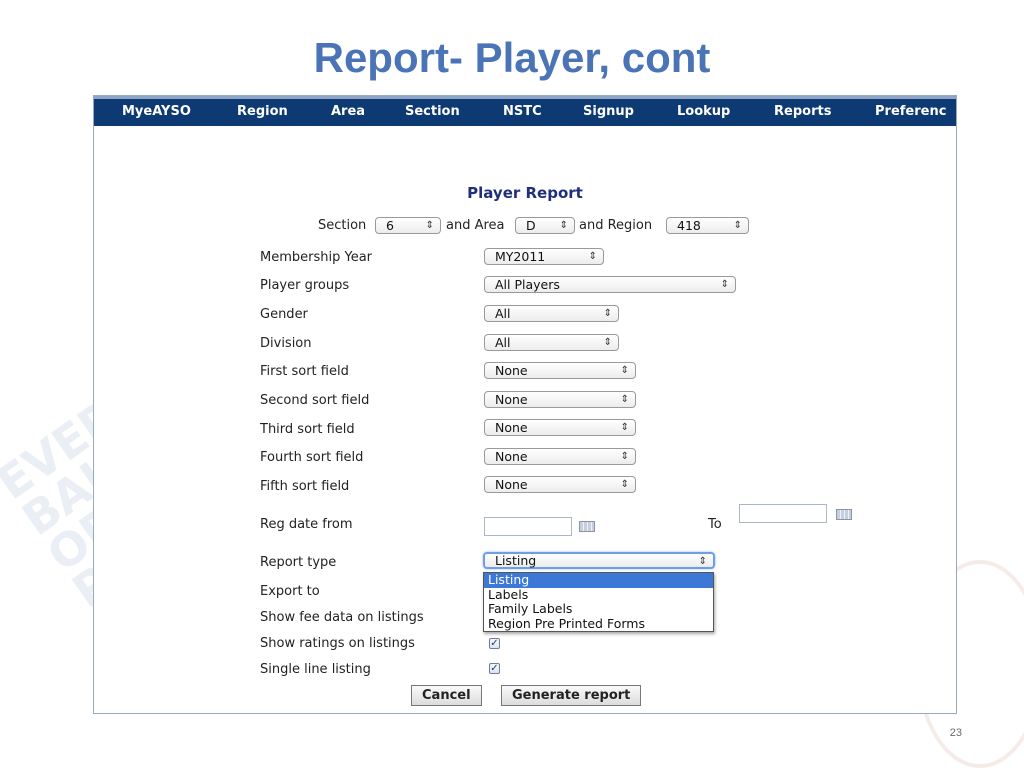  I want to click on reg-date-from-label: Reg date from, so click(306, 524).